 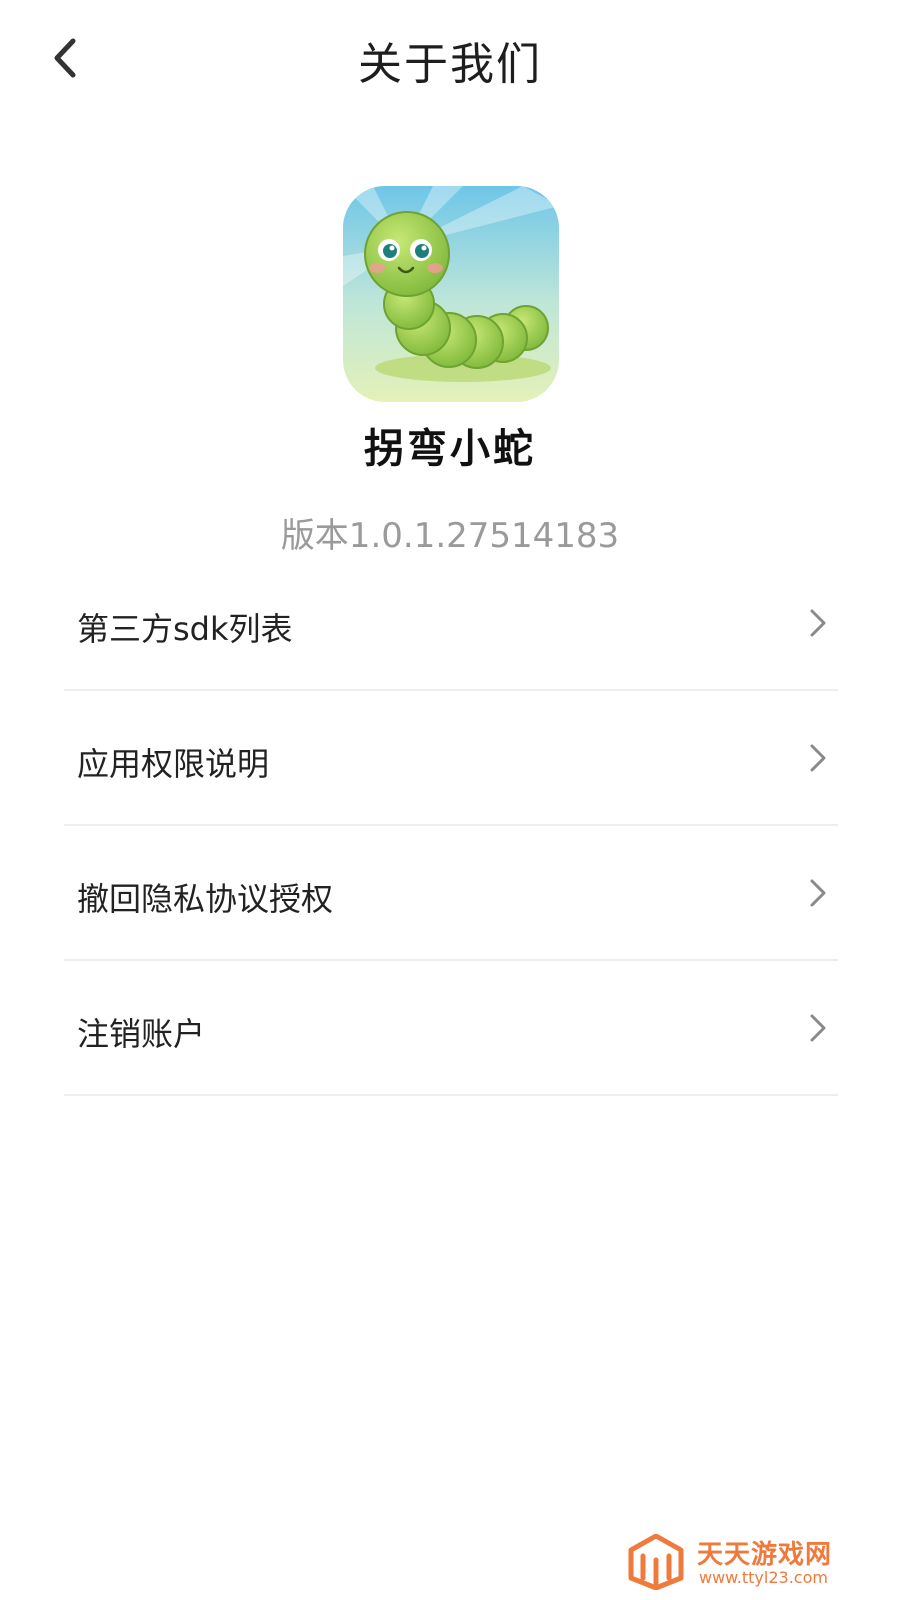 What do you see at coordinates (656, 1562) in the screenshot?
I see `watermark-logo-icon` at bounding box center [656, 1562].